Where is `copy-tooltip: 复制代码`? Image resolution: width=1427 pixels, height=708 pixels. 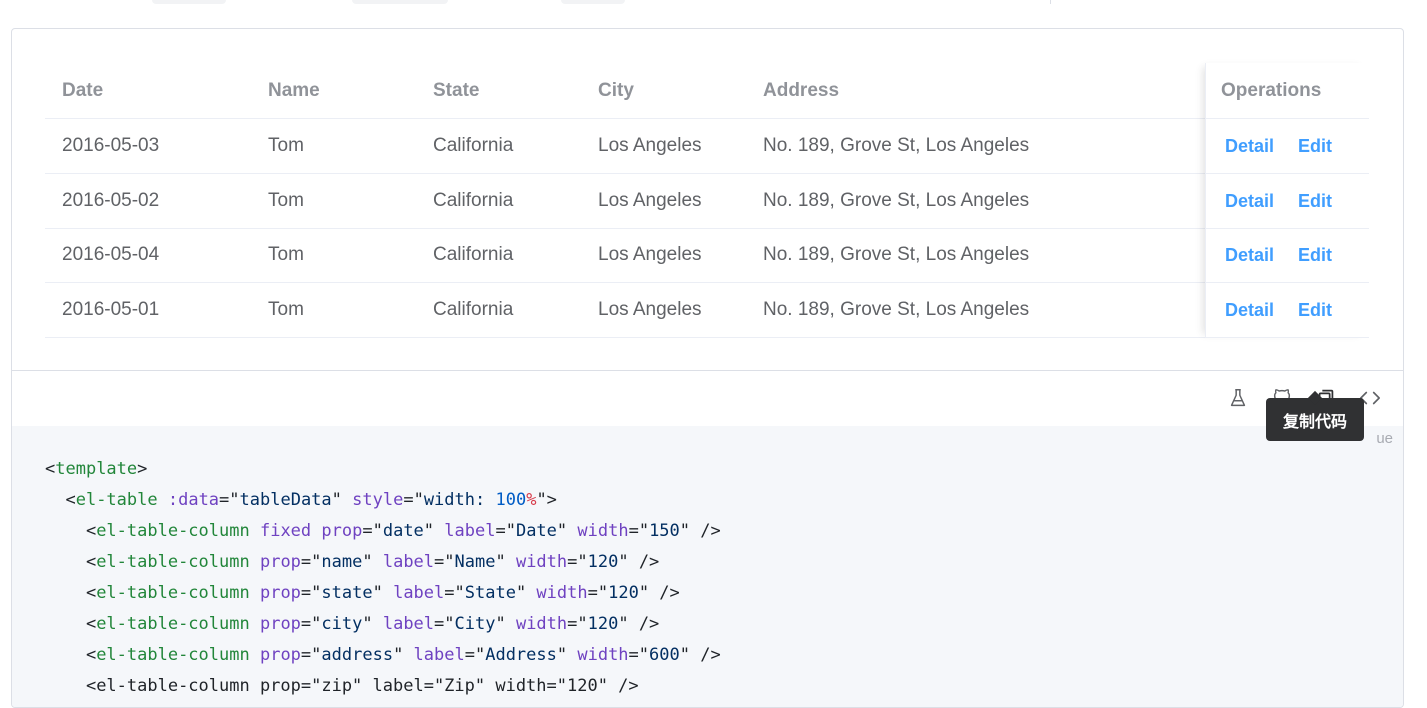 copy-tooltip: 复制代码 is located at coordinates (1315, 415).